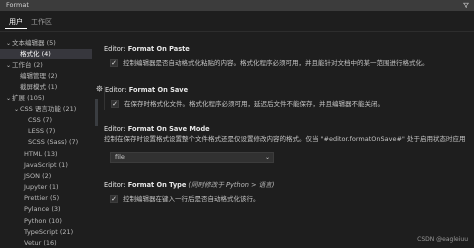  Describe the element at coordinates (46, 243) in the screenshot. I see `toc-item-vetur: Vetur (16)` at that location.